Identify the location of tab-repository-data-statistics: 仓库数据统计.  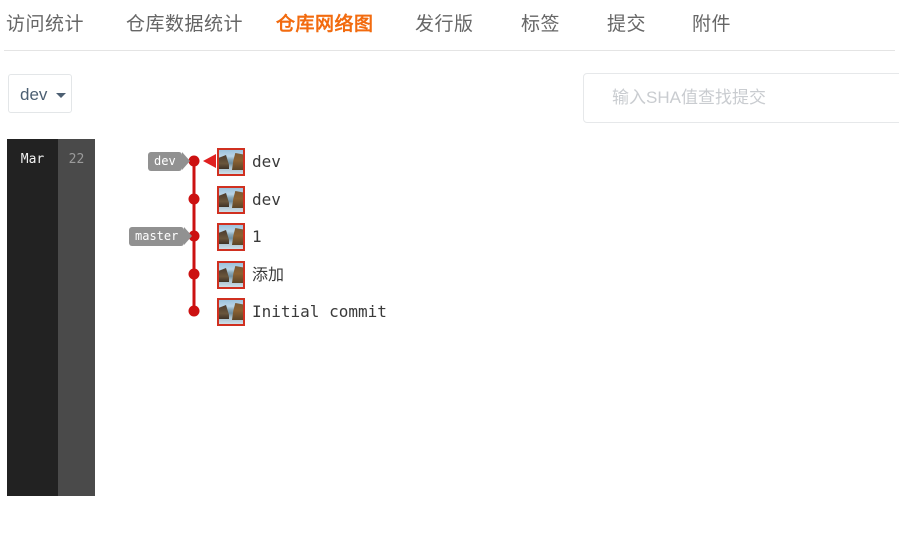
(184, 25).